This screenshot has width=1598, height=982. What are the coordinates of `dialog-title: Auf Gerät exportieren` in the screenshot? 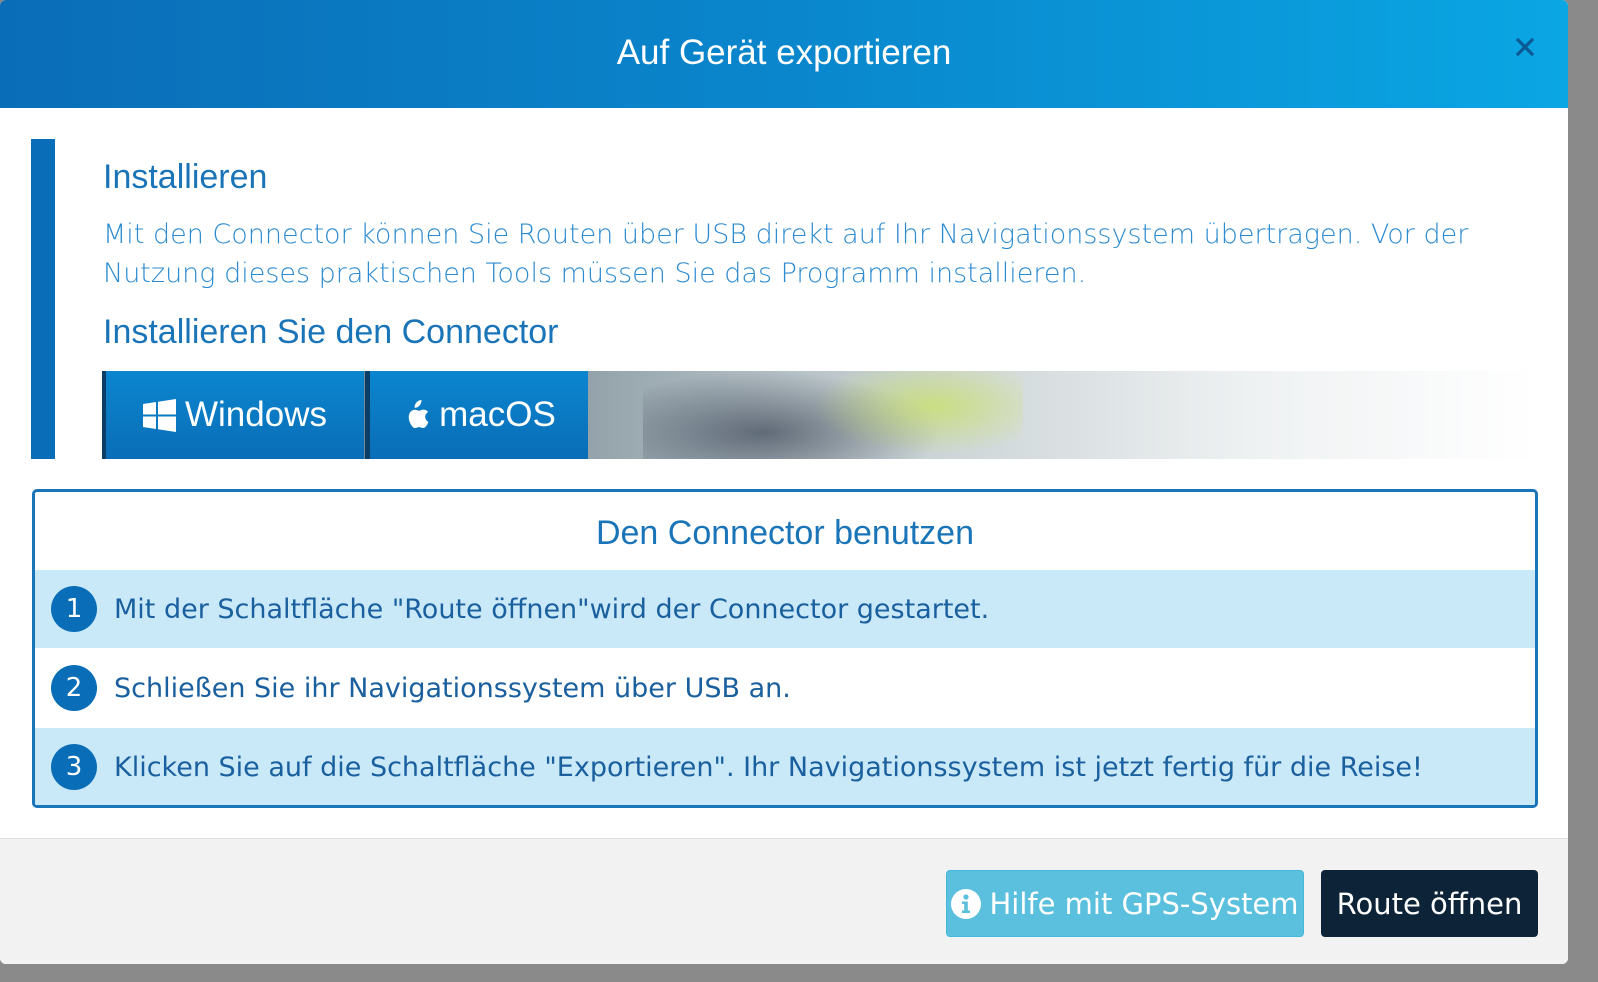 It's located at (784, 52).